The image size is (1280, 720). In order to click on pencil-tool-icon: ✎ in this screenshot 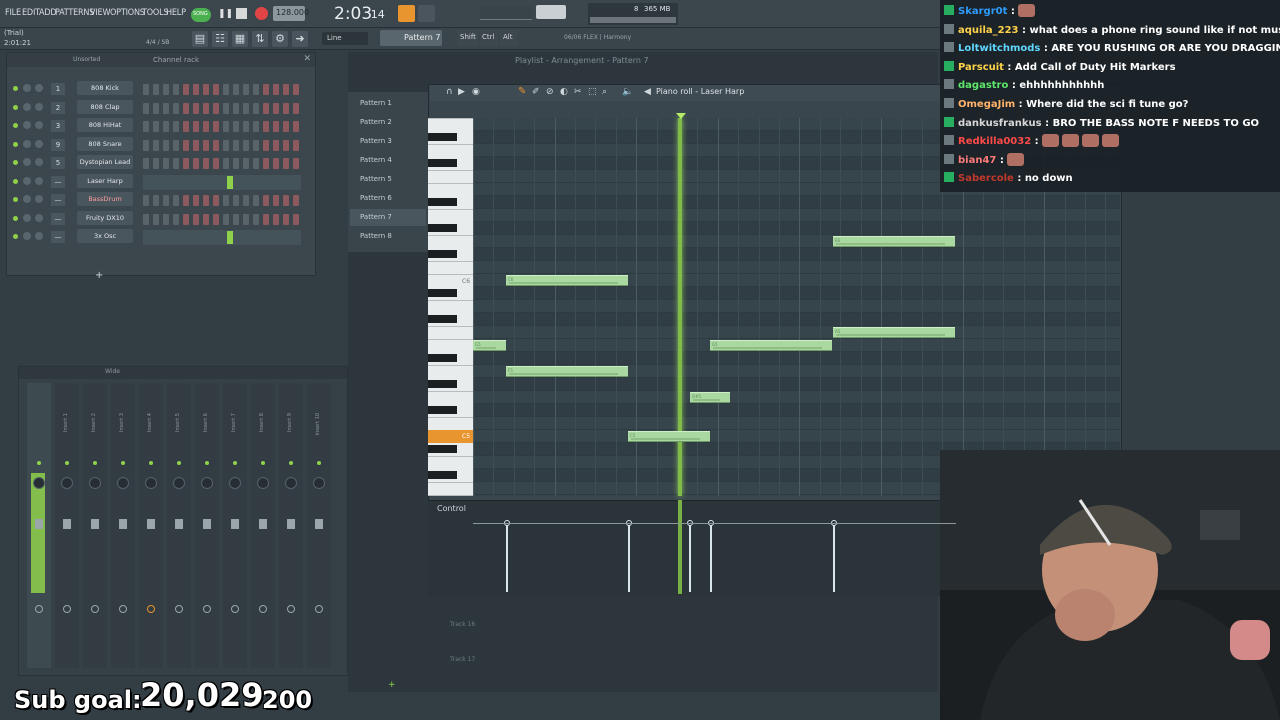, I will do `click(522, 91)`.